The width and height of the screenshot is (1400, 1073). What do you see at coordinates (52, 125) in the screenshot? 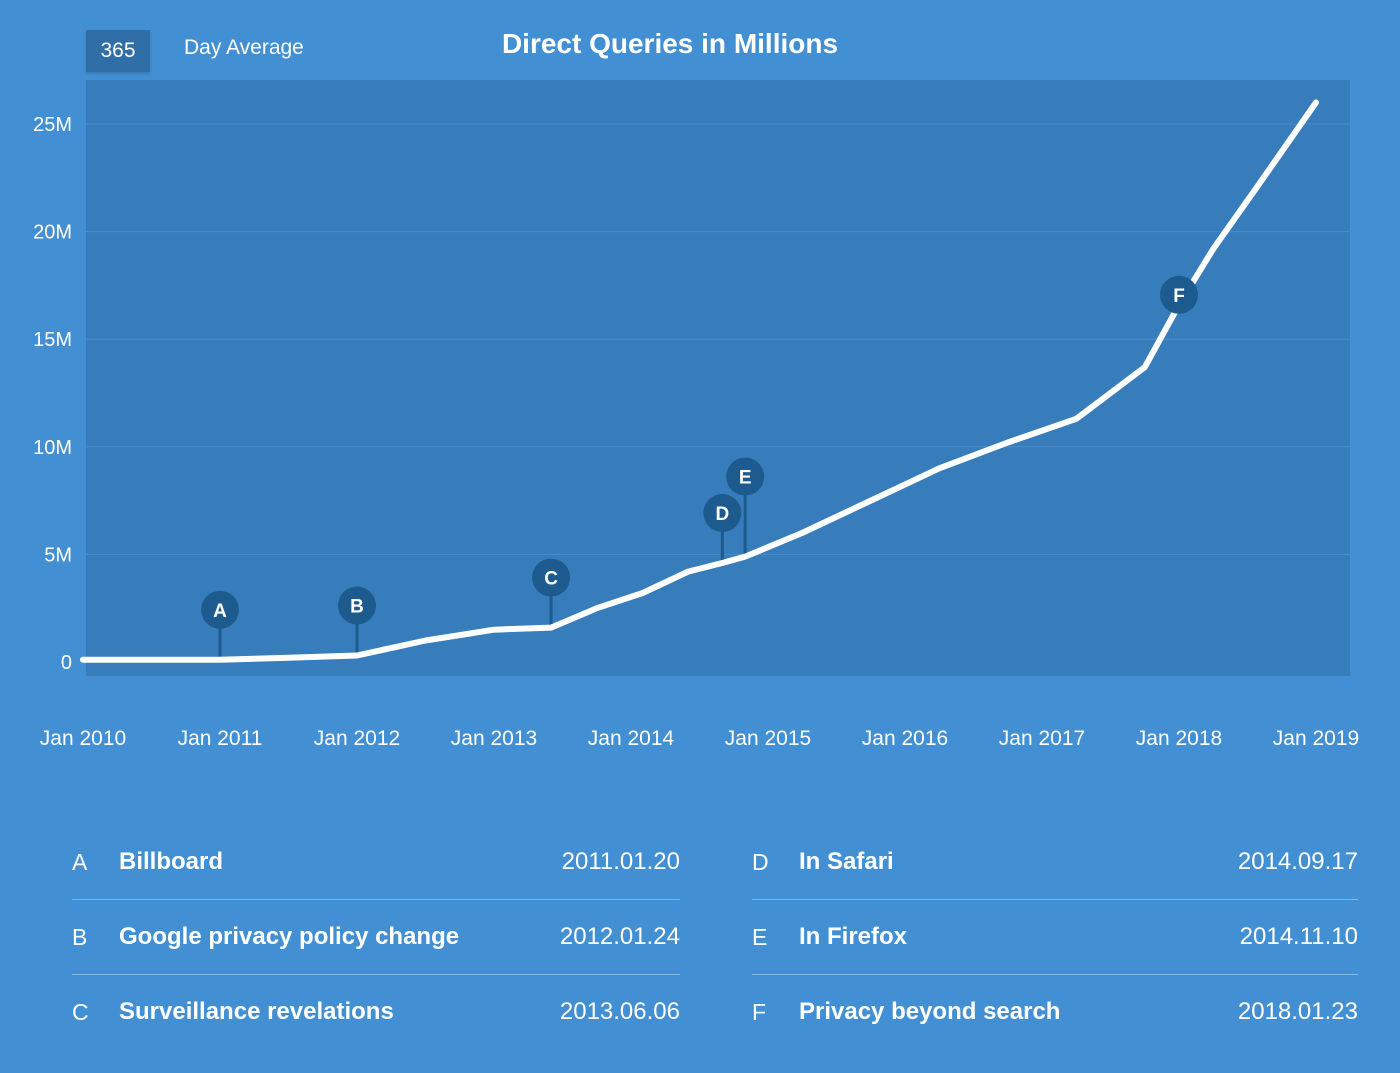
I see `y-tick-label: 25M` at bounding box center [52, 125].